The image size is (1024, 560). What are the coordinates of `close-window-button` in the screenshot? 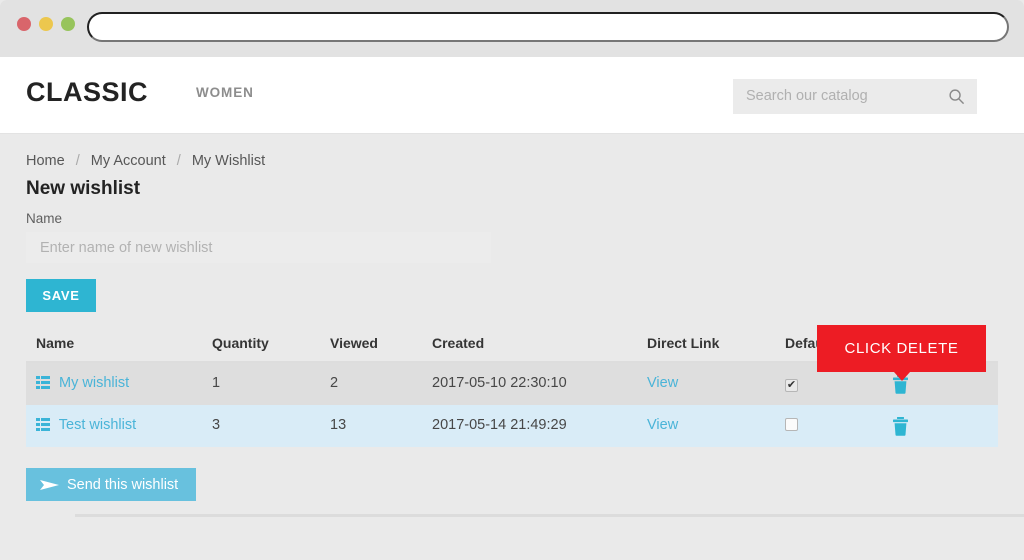 It's located at (24, 24).